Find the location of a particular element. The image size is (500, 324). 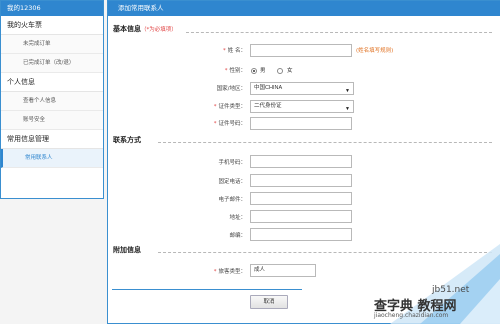

id-number-label-text: 证件号码： is located at coordinates (232, 124).